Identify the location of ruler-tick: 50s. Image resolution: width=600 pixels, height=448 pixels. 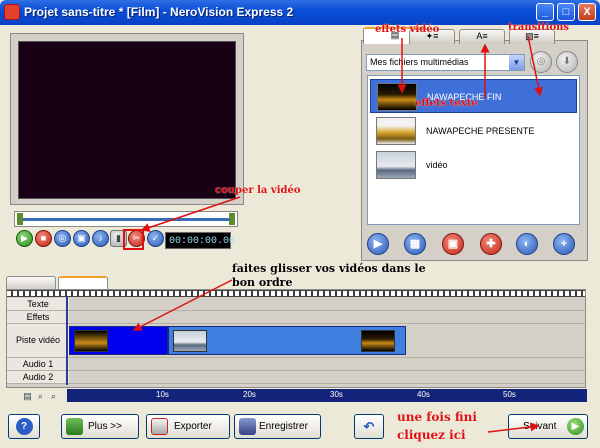
(509, 394).